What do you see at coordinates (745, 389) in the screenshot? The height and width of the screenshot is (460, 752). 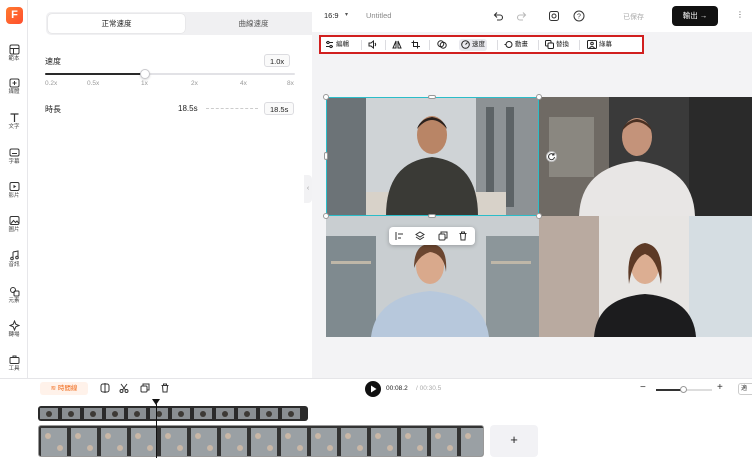 I see `fit-button: 適` at bounding box center [745, 389].